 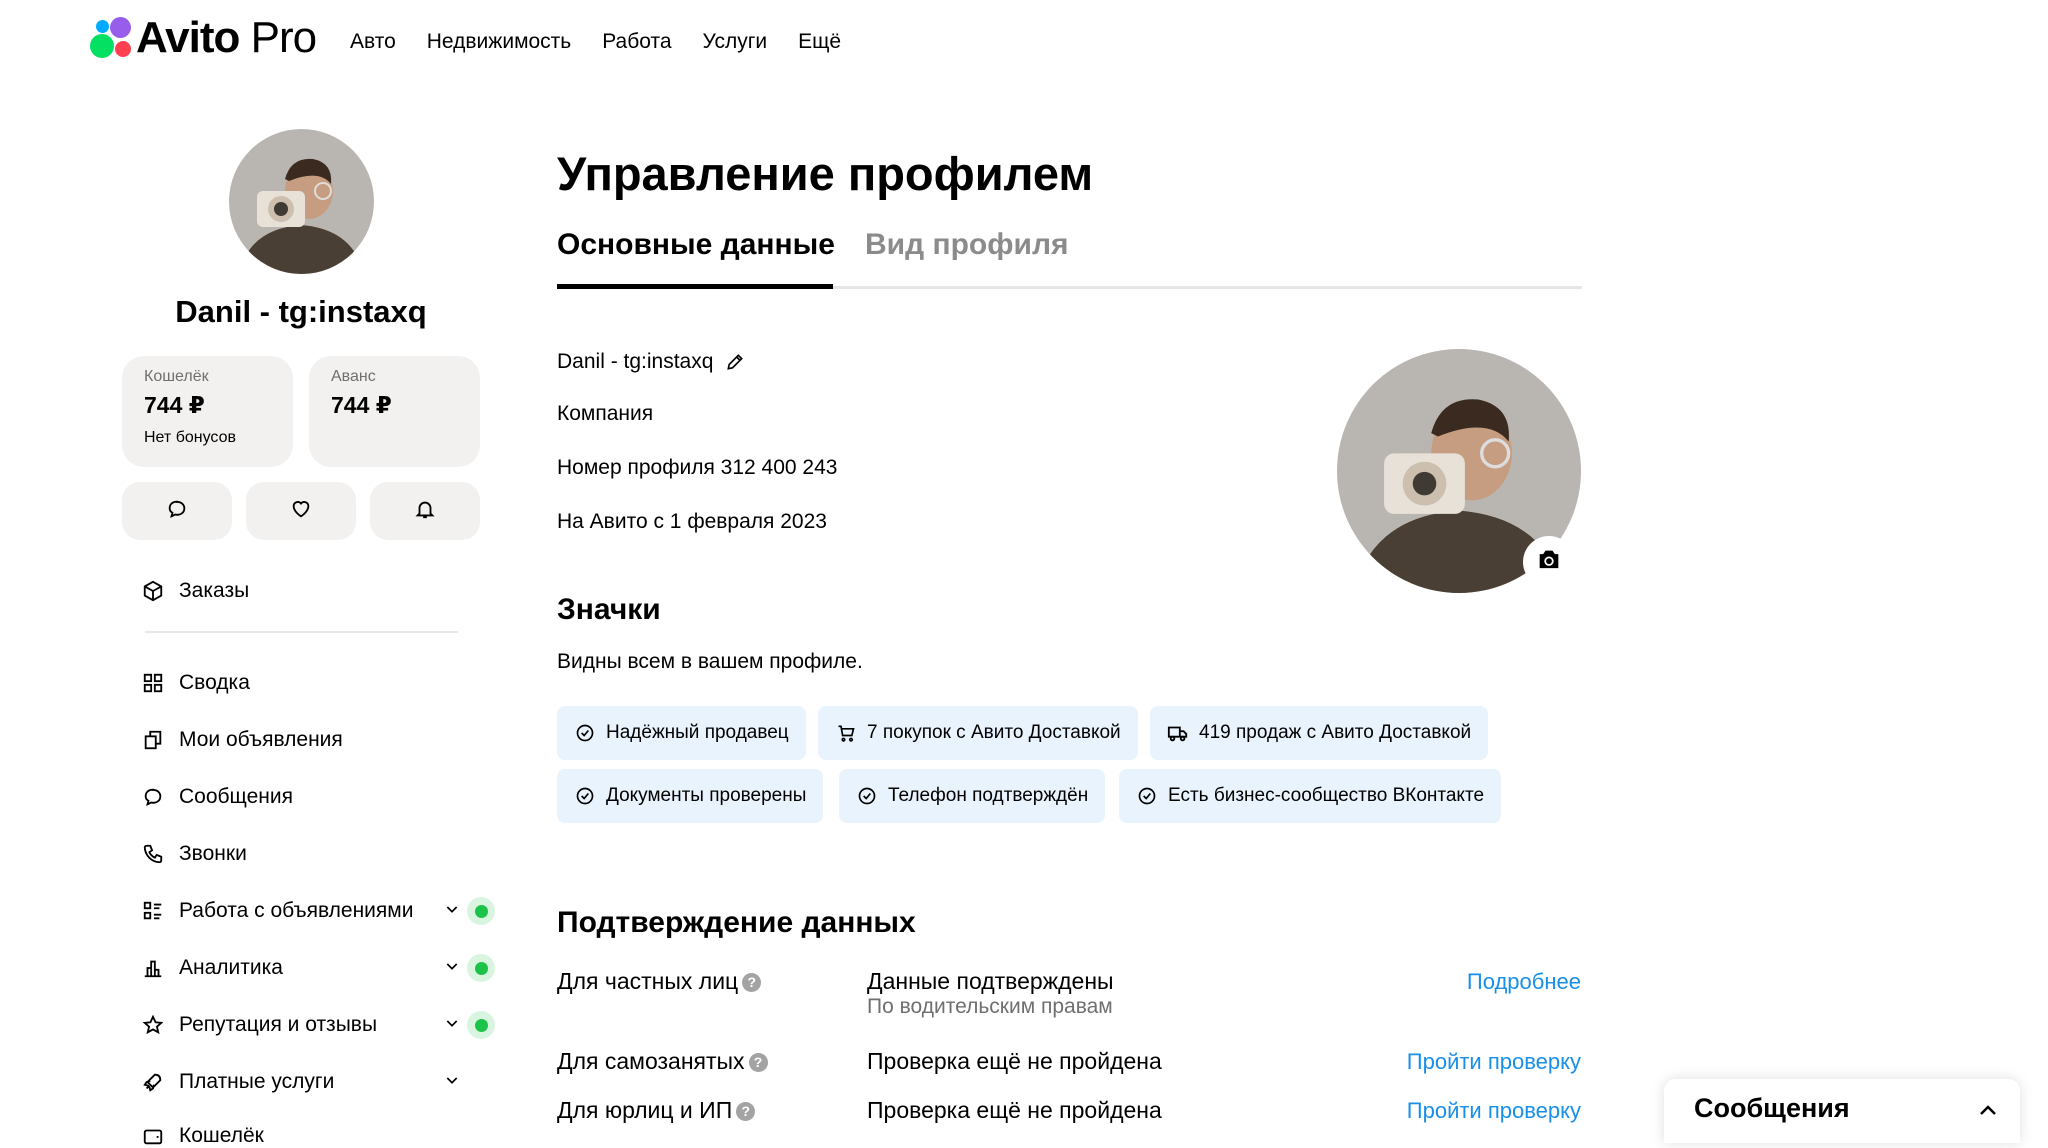 I want to click on badge-purchases: 7 покупок с Авито Доставкой, so click(x=978, y=733).